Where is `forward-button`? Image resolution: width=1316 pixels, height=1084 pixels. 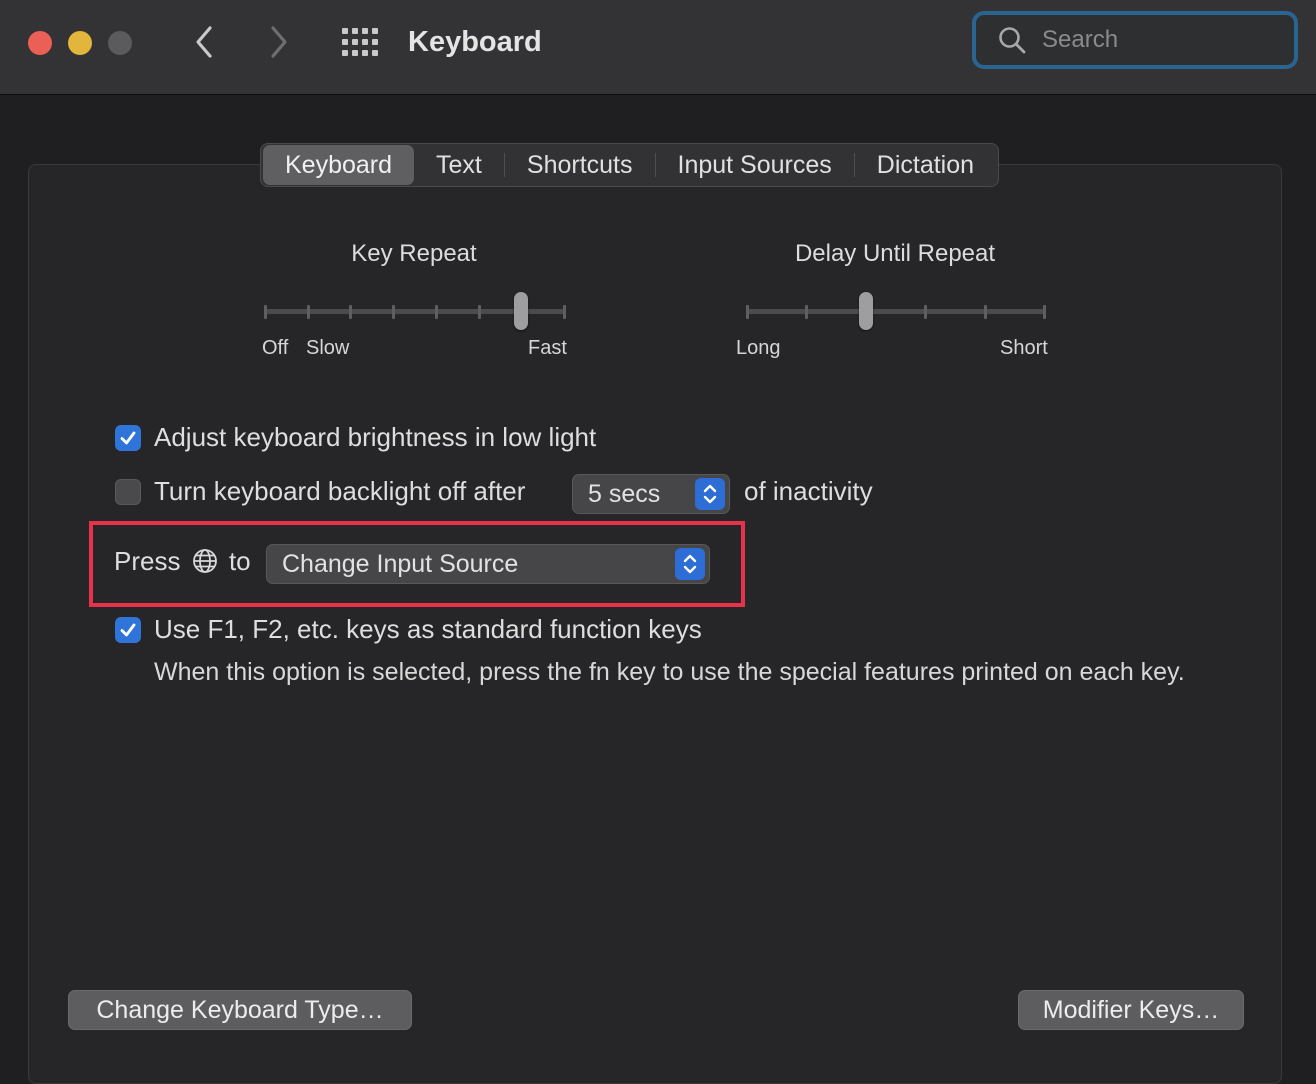
forward-button is located at coordinates (279, 42).